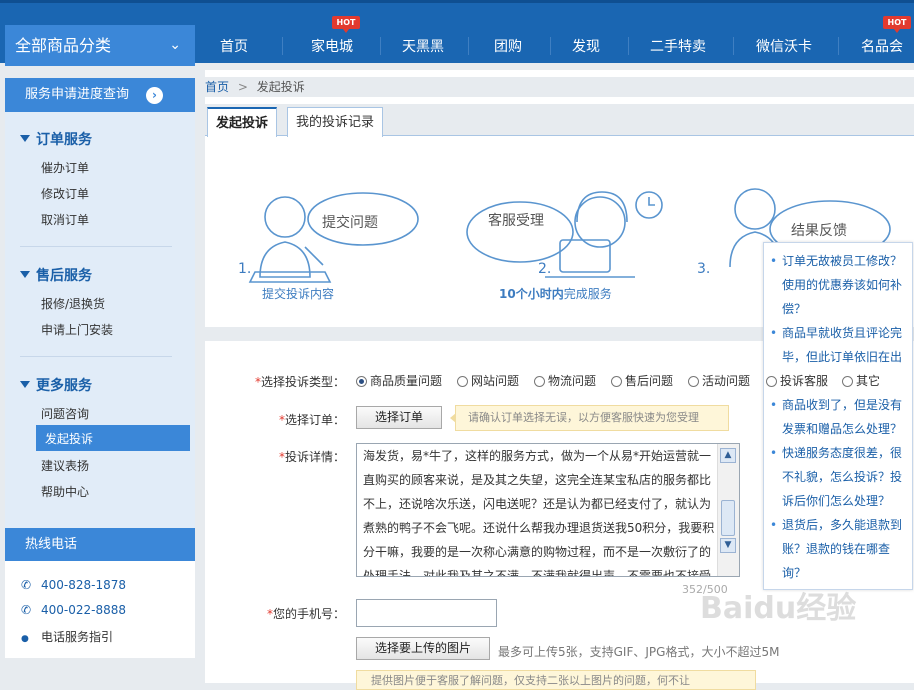 The width and height of the screenshot is (914, 690). I want to click on phone-guide-label: 电话服务指引, so click(77, 637).